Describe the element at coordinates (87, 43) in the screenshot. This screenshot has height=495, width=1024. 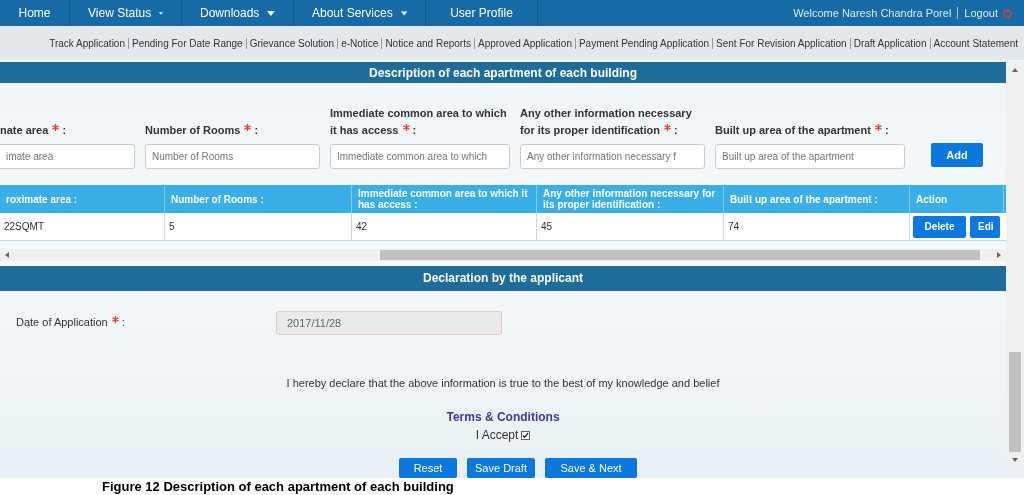
I see `sub-nav-link: Track Application` at that location.